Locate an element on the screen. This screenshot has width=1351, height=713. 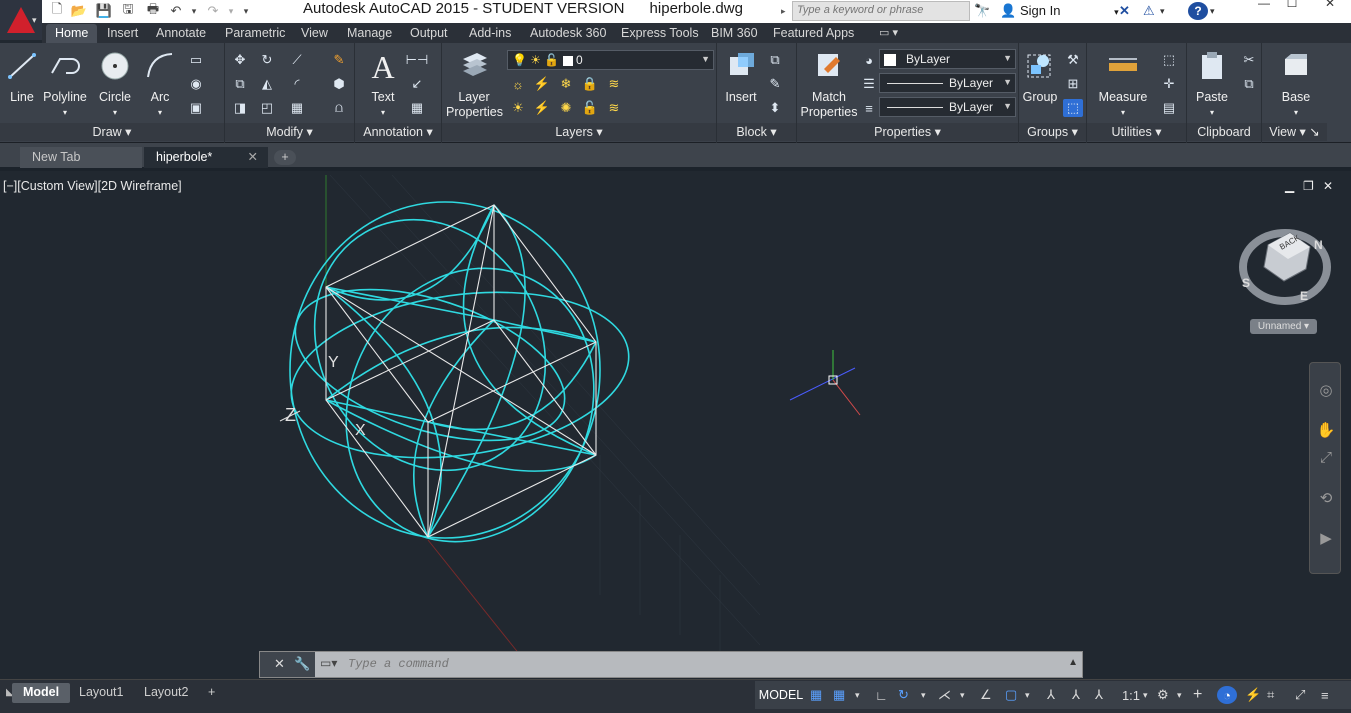
view-panel-title: View ▾ ↘ is located at coordinates (1294, 132).